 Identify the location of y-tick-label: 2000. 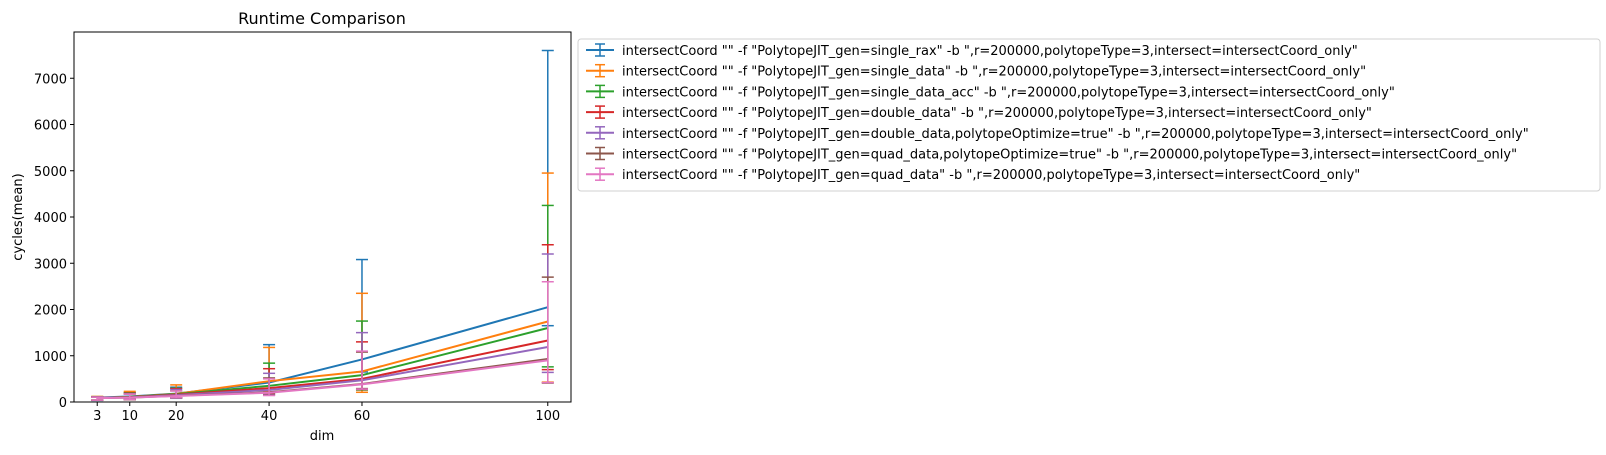
(50, 311).